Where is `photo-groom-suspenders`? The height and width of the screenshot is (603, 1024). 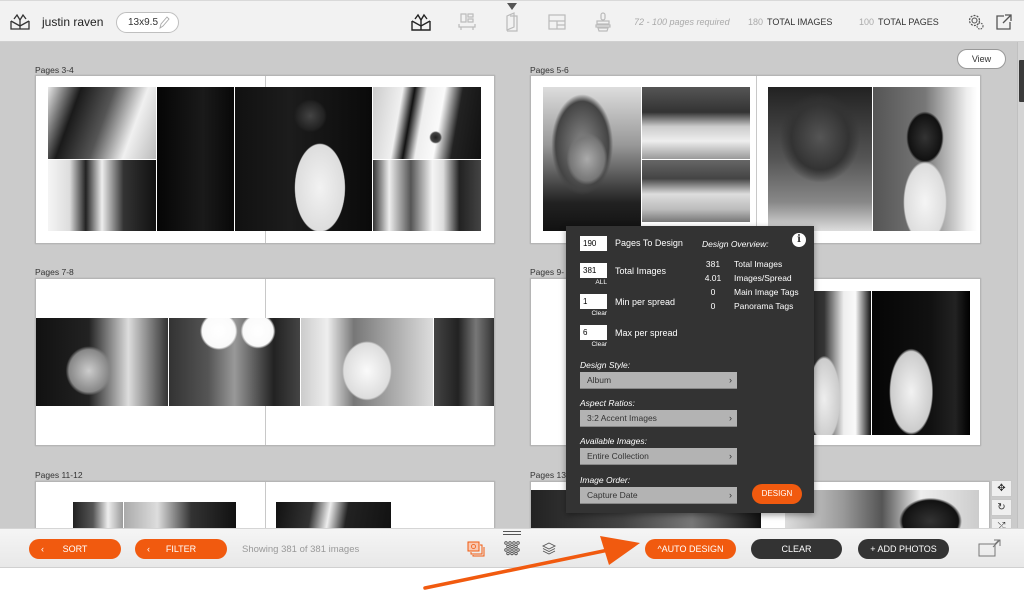
photo-groom-suspenders is located at coordinates (102, 195).